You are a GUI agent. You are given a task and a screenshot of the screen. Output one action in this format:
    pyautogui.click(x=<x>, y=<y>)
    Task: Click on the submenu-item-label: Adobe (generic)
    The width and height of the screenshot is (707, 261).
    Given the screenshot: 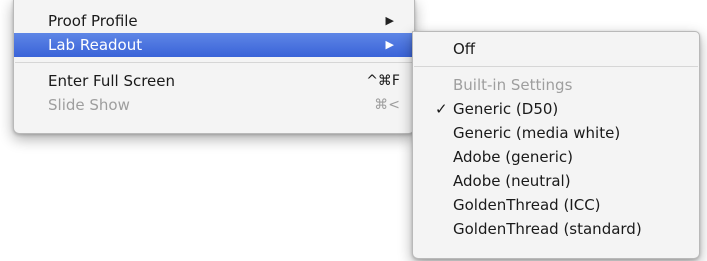 What is the action you would take?
    pyautogui.click(x=513, y=157)
    